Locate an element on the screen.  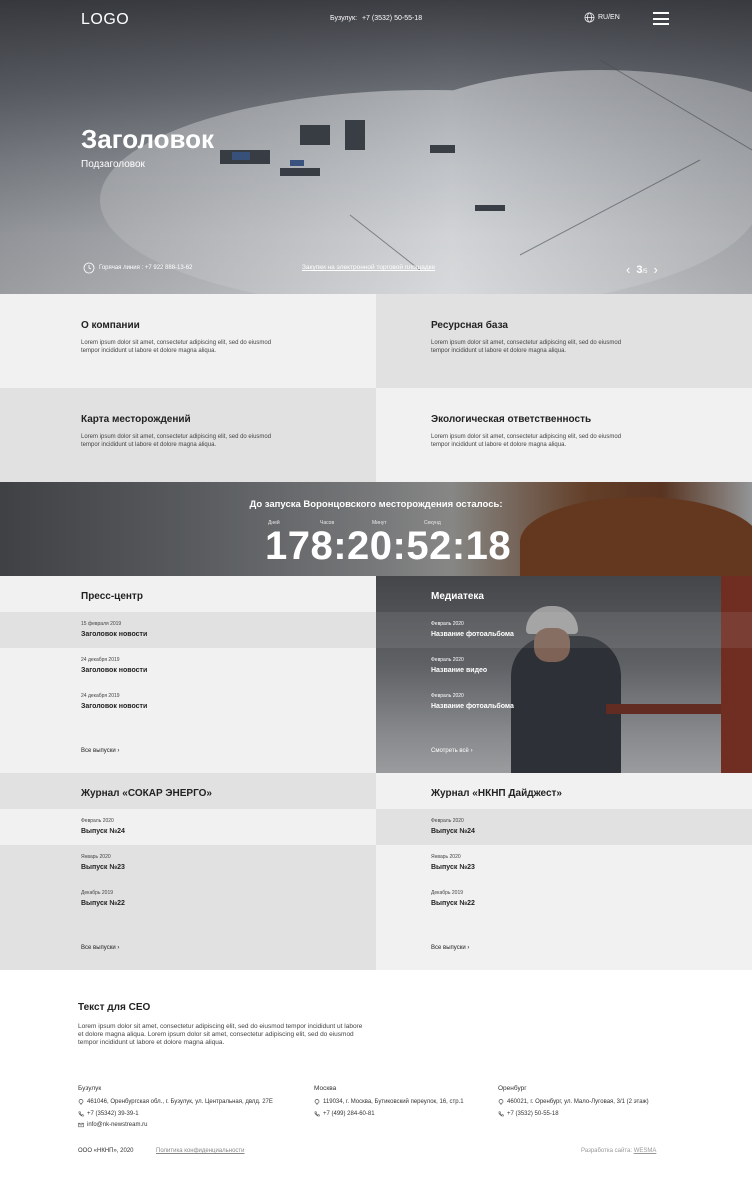
hero-subtitle: Подзаголовок is located at coordinates (113, 164).